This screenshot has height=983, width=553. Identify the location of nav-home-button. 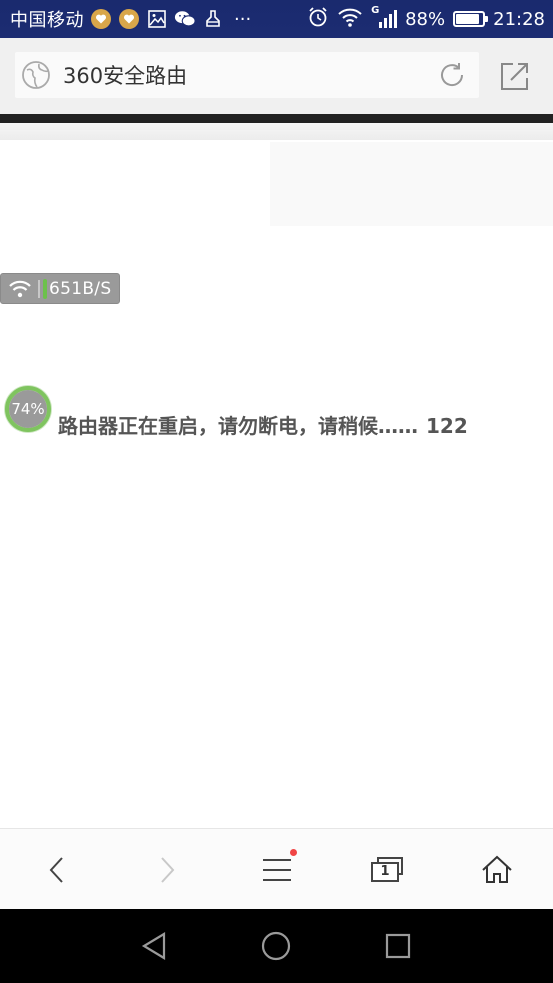
(276, 946).